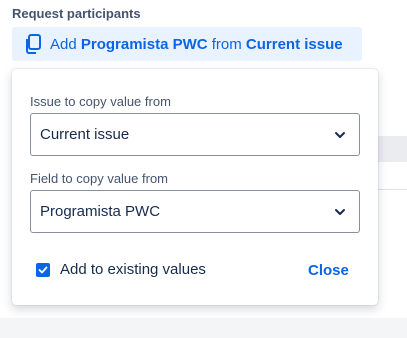 The height and width of the screenshot is (338, 407). I want to click on action-source: Current issue, so click(294, 44).